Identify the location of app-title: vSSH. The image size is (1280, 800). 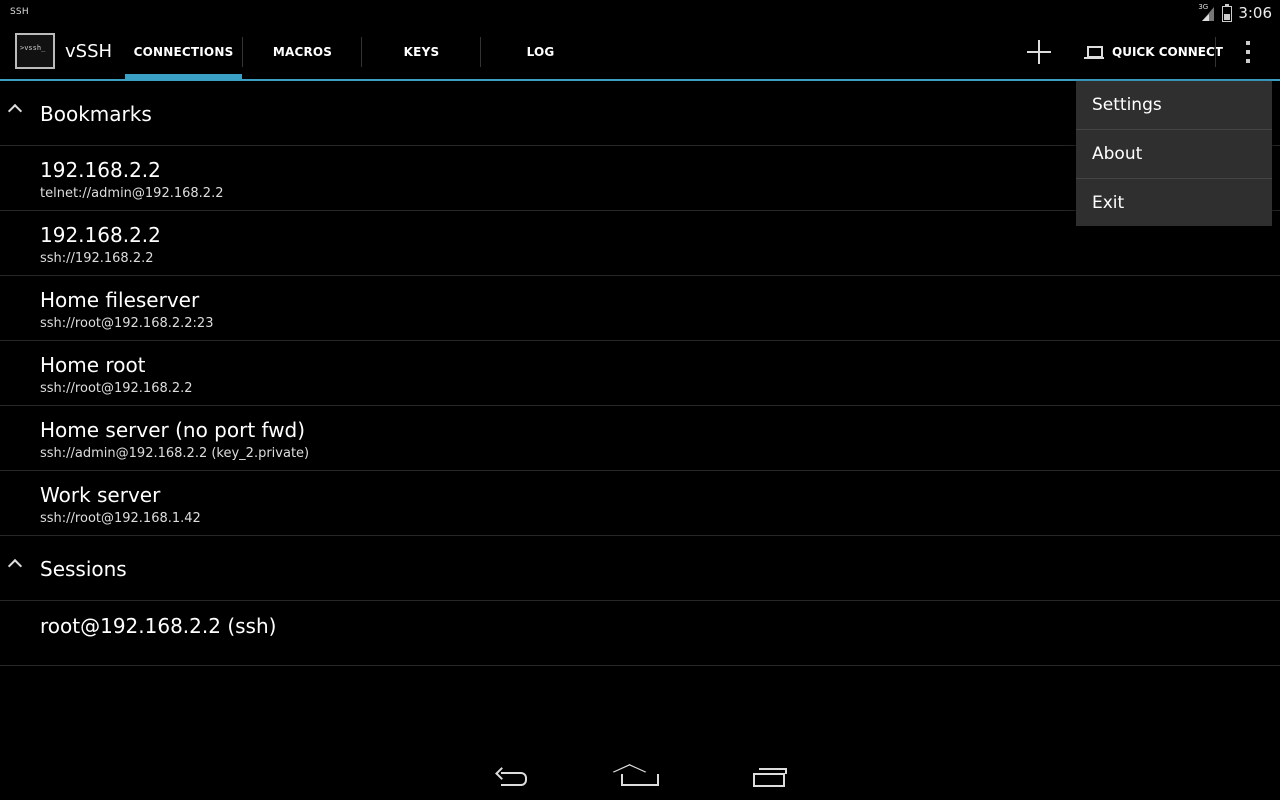
(89, 51).